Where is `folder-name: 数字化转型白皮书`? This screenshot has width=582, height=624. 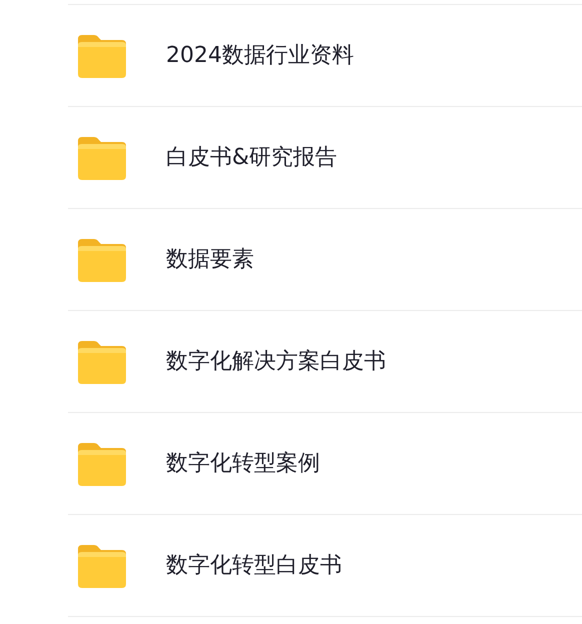 folder-name: 数字化转型白皮书 is located at coordinates (254, 565).